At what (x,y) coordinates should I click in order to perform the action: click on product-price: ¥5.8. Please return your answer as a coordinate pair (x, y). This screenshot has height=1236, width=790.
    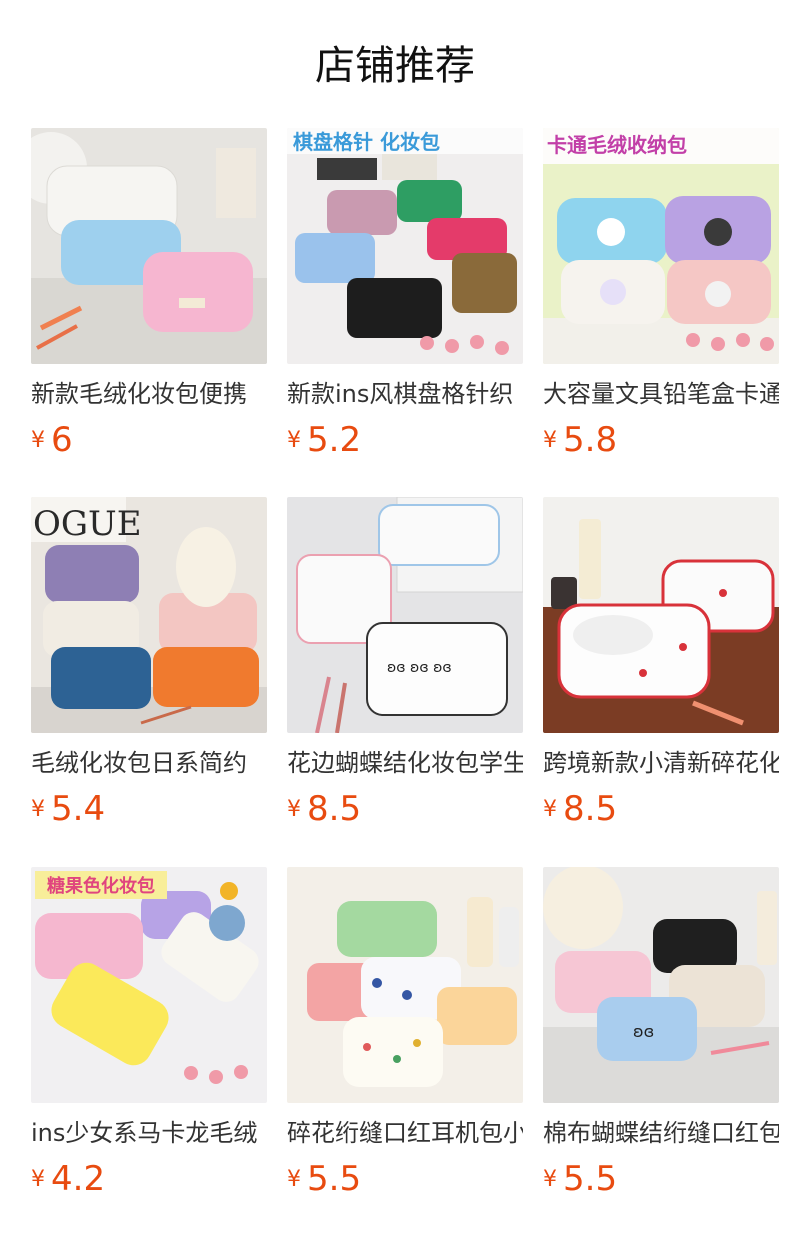
    Looking at the image, I should click on (580, 440).